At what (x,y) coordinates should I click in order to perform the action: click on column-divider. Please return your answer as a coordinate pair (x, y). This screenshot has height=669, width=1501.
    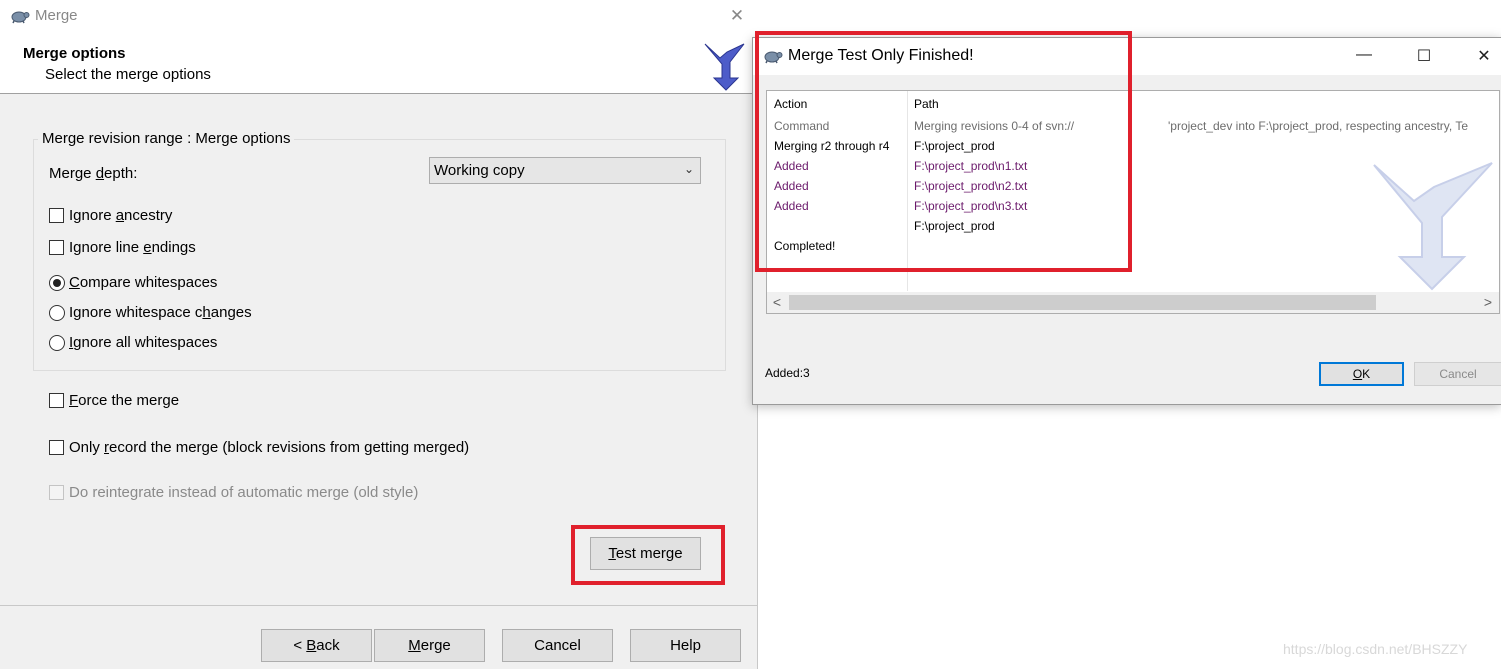
    Looking at the image, I should click on (907, 191).